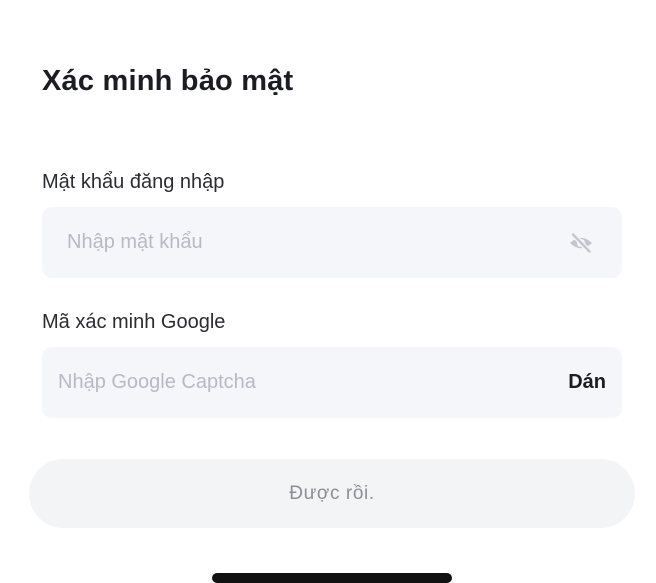  Describe the element at coordinates (307, 382) in the screenshot. I see `google-code-input` at that location.